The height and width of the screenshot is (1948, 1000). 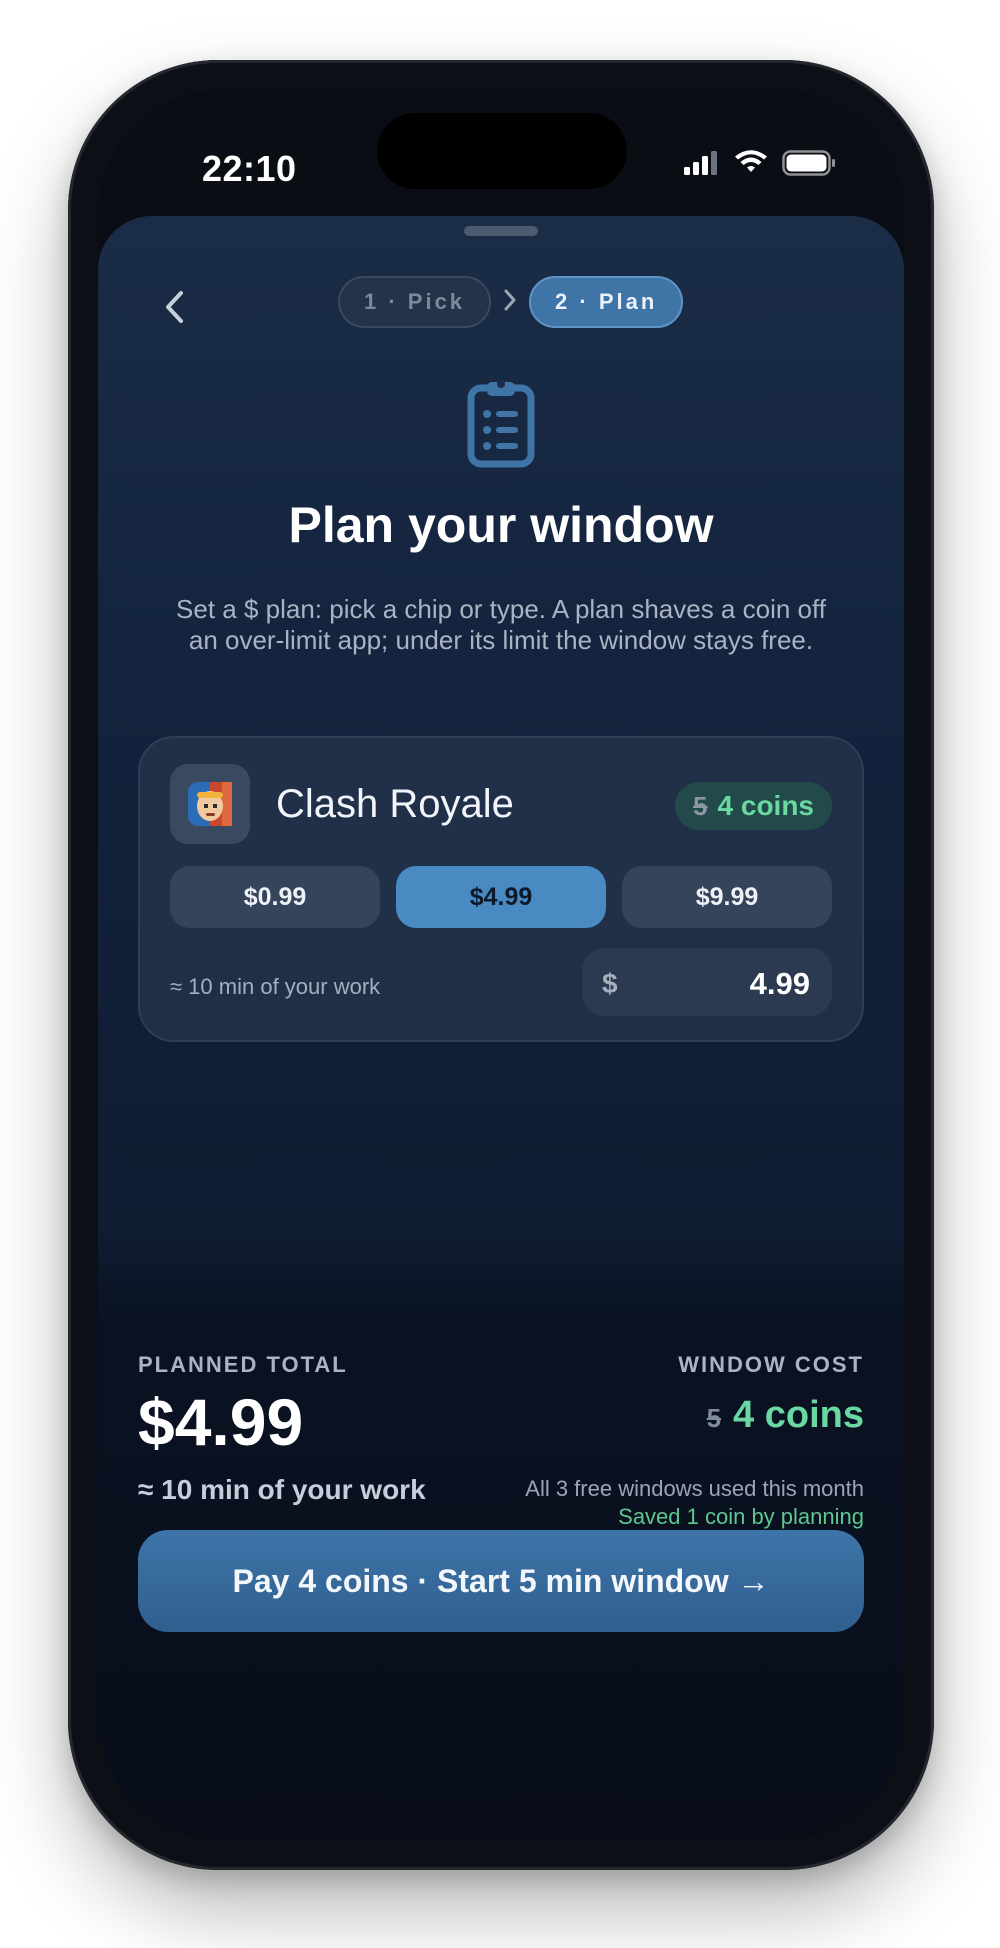 What do you see at coordinates (282, 1489) in the screenshot?
I see `planned-work-estimate: ≈ 10 min of your work` at bounding box center [282, 1489].